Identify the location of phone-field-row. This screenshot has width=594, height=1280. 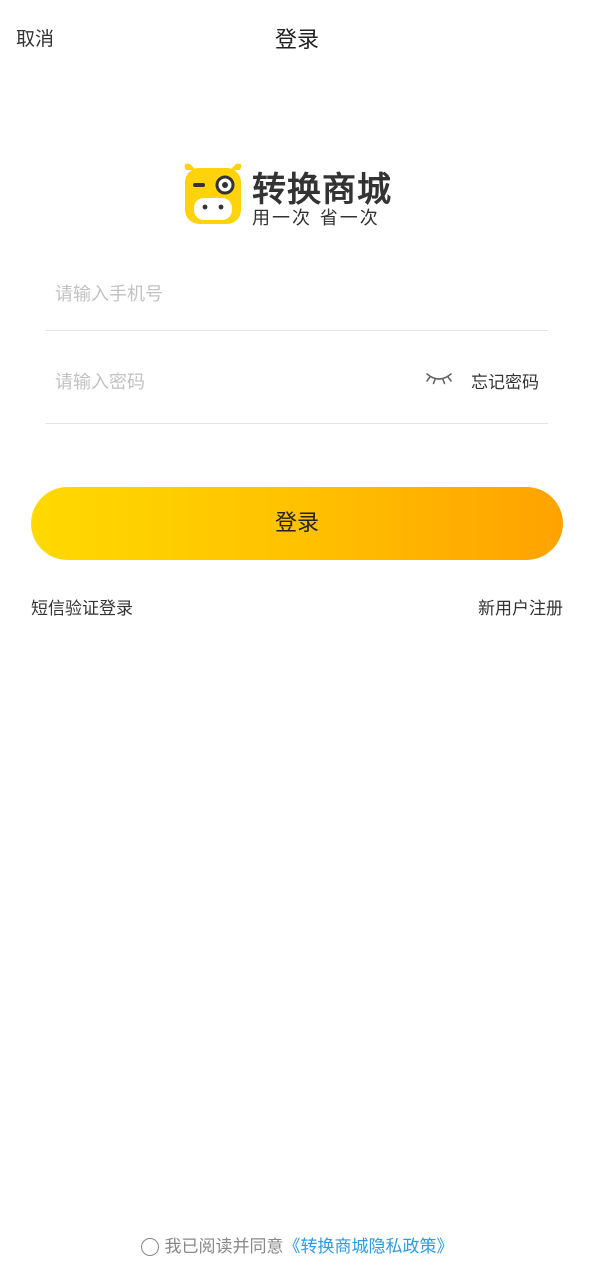
(296, 294).